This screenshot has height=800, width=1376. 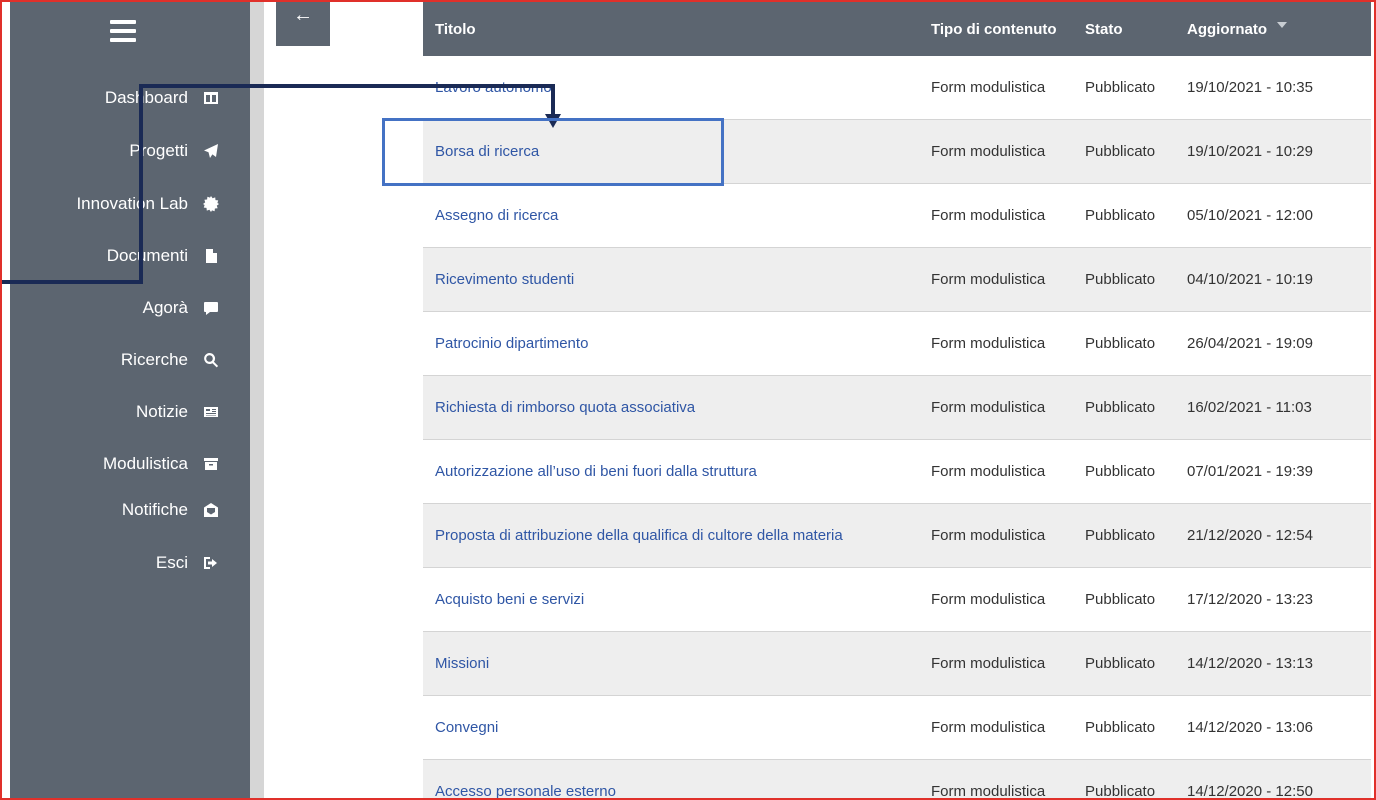 What do you see at coordinates (211, 464) in the screenshot?
I see `archive-icon` at bounding box center [211, 464].